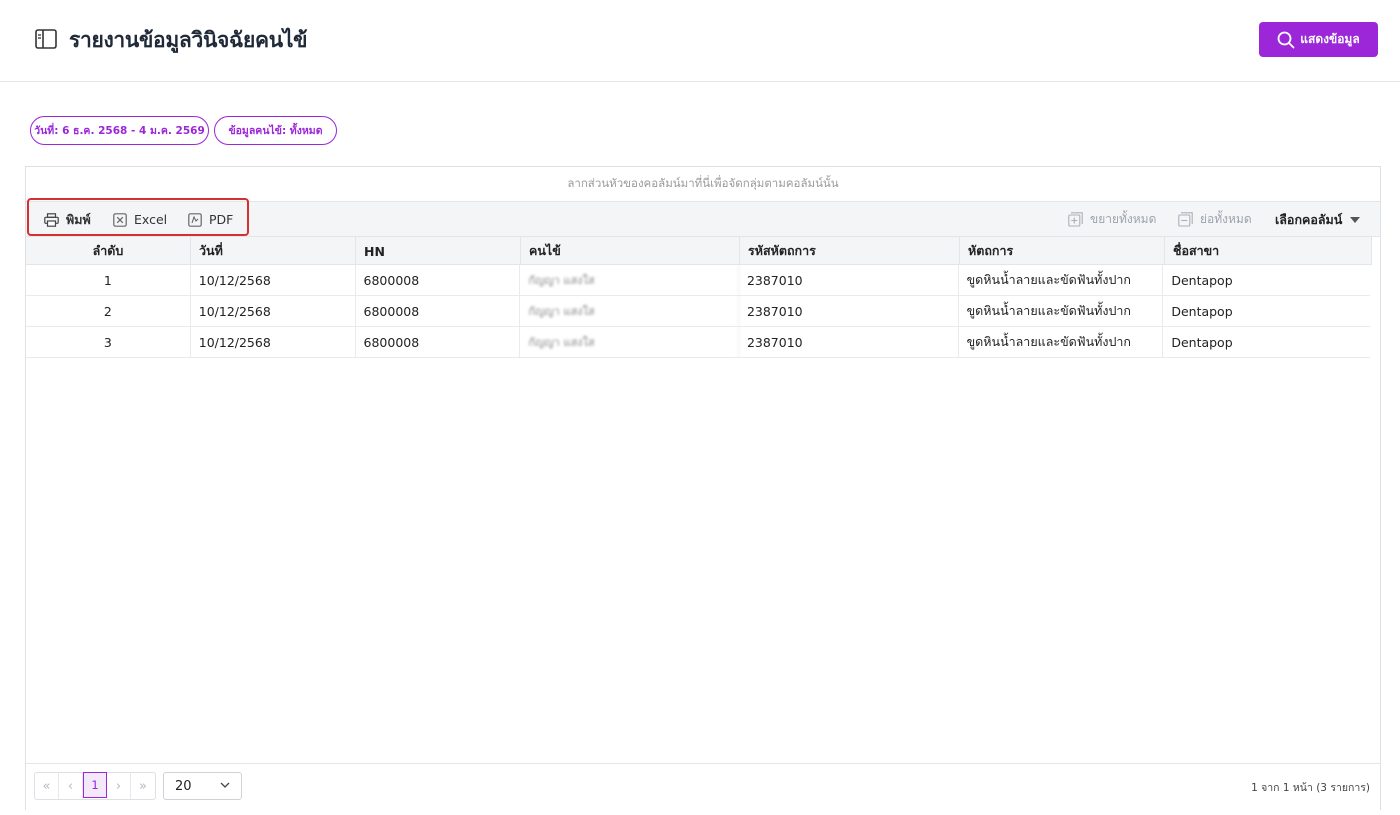 Image resolution: width=1400 pixels, height=815 pixels. I want to click on sidebar-toggle-icon, so click(46, 39).